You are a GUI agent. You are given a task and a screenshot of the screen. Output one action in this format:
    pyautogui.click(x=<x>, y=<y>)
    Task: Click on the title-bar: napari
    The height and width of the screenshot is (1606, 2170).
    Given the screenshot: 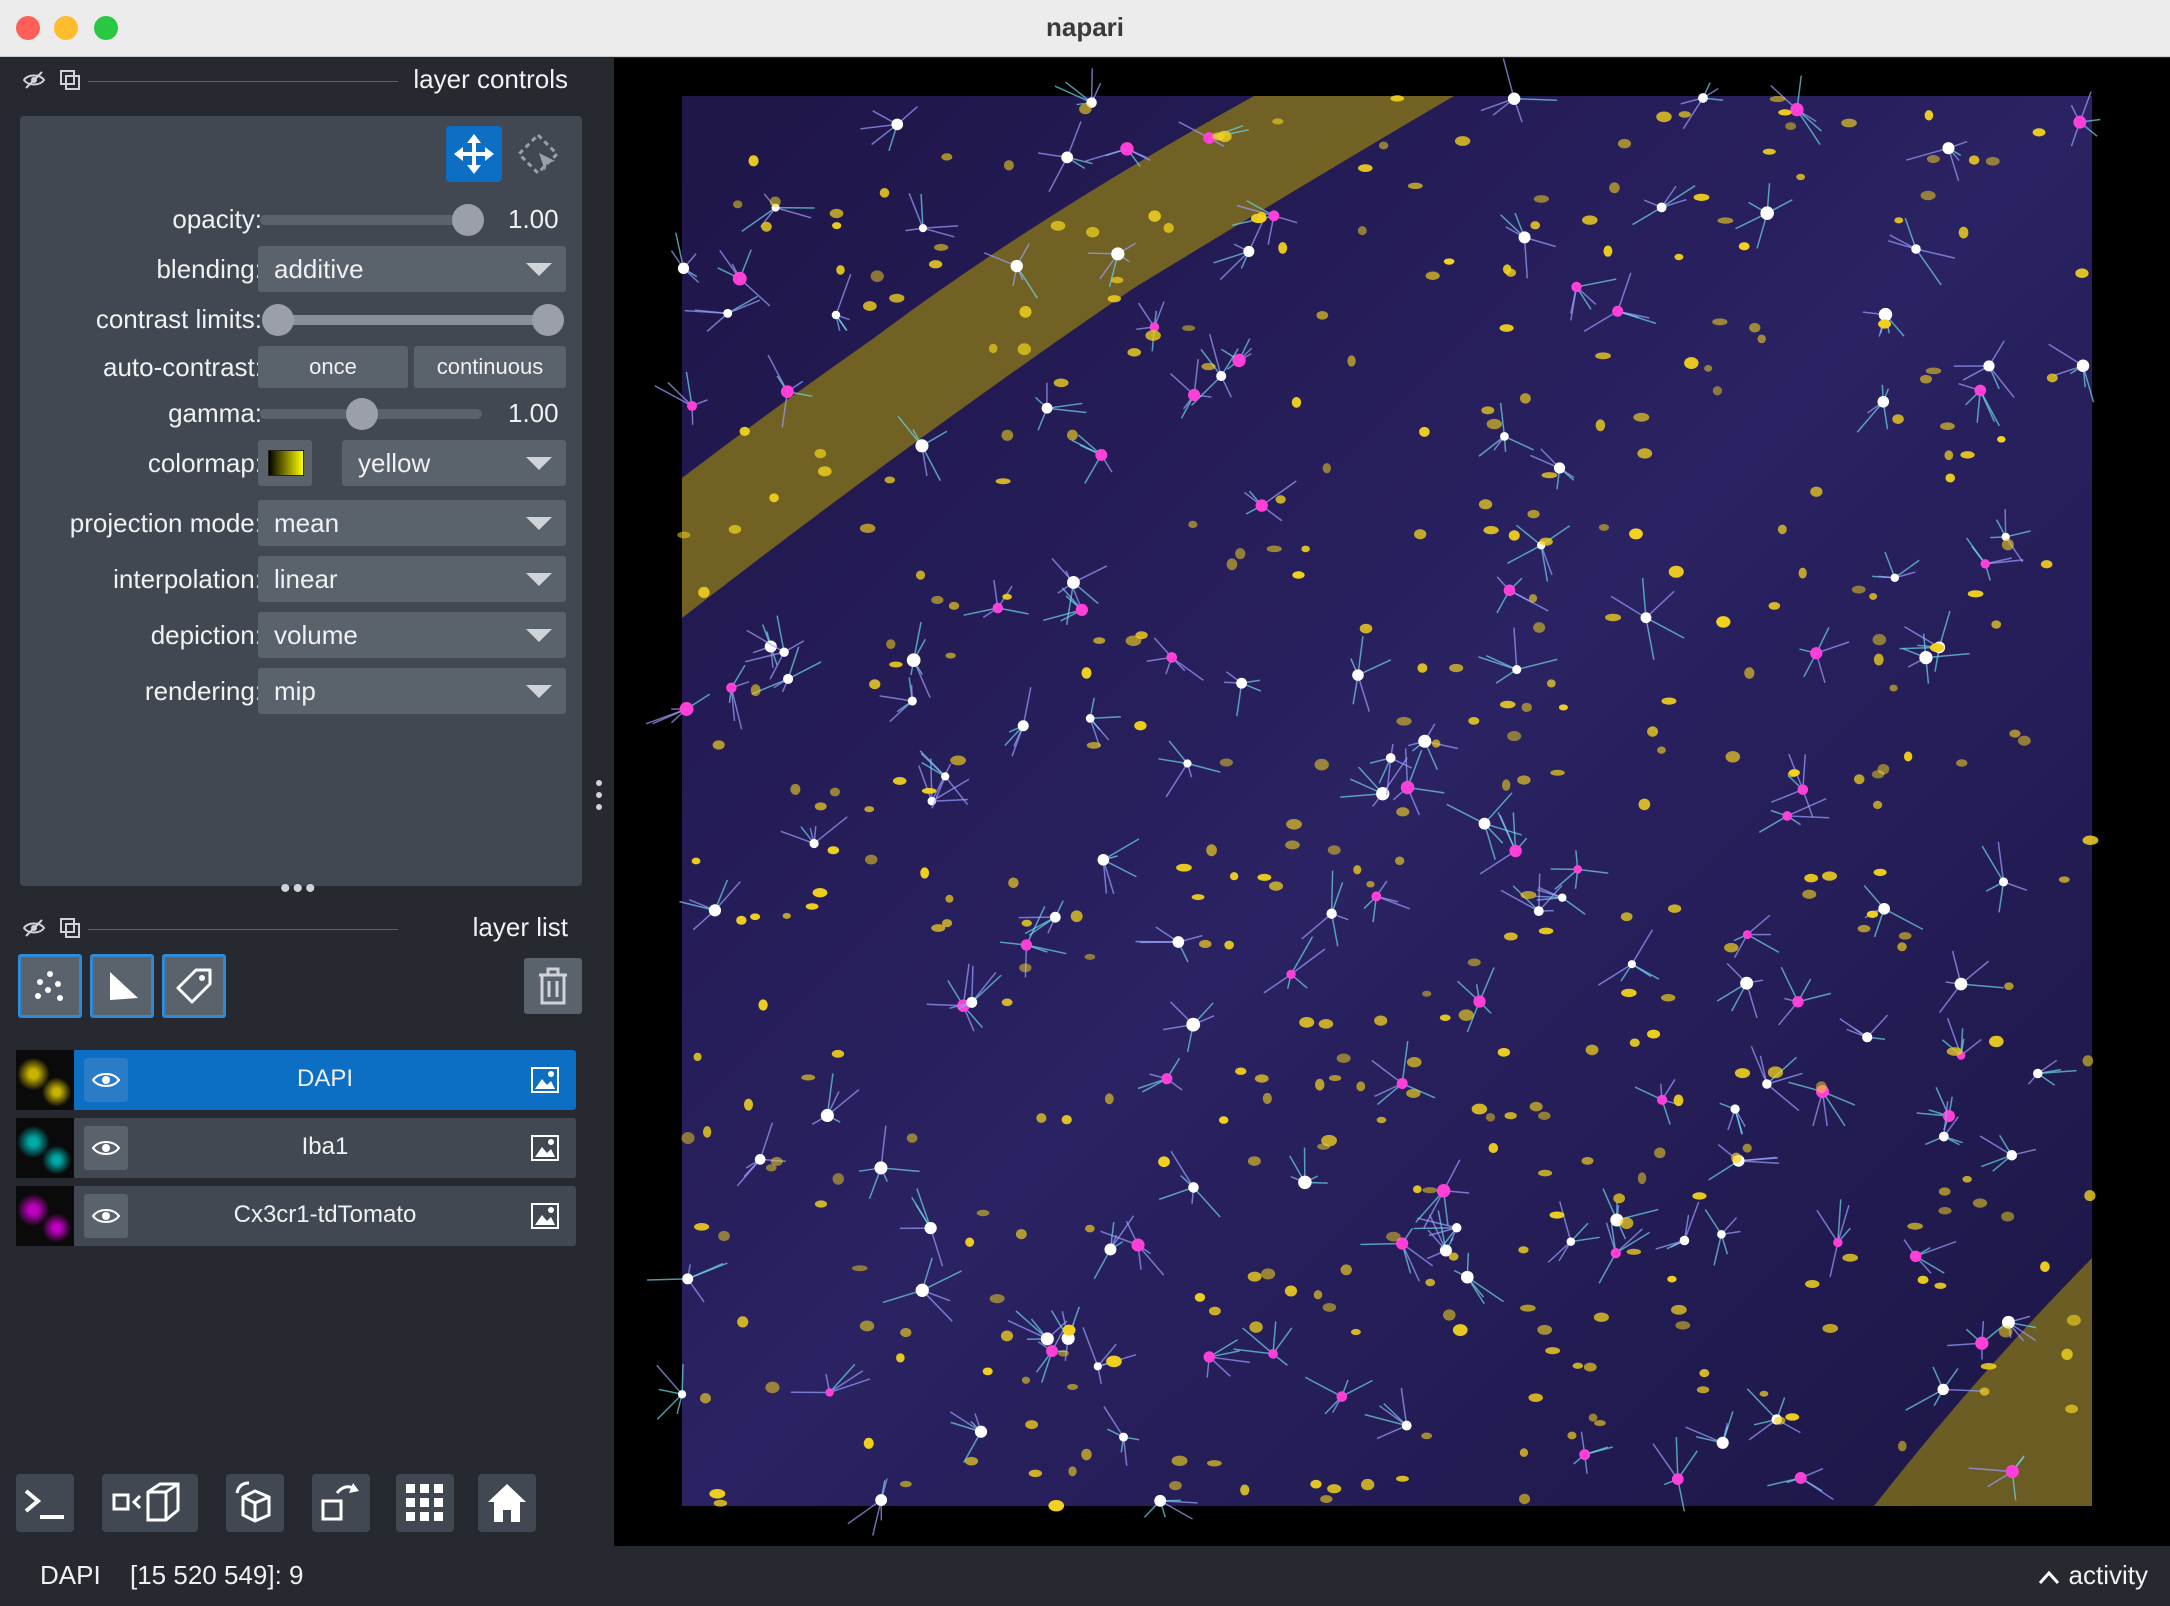 What is the action you would take?
    pyautogui.click(x=1085, y=28)
    